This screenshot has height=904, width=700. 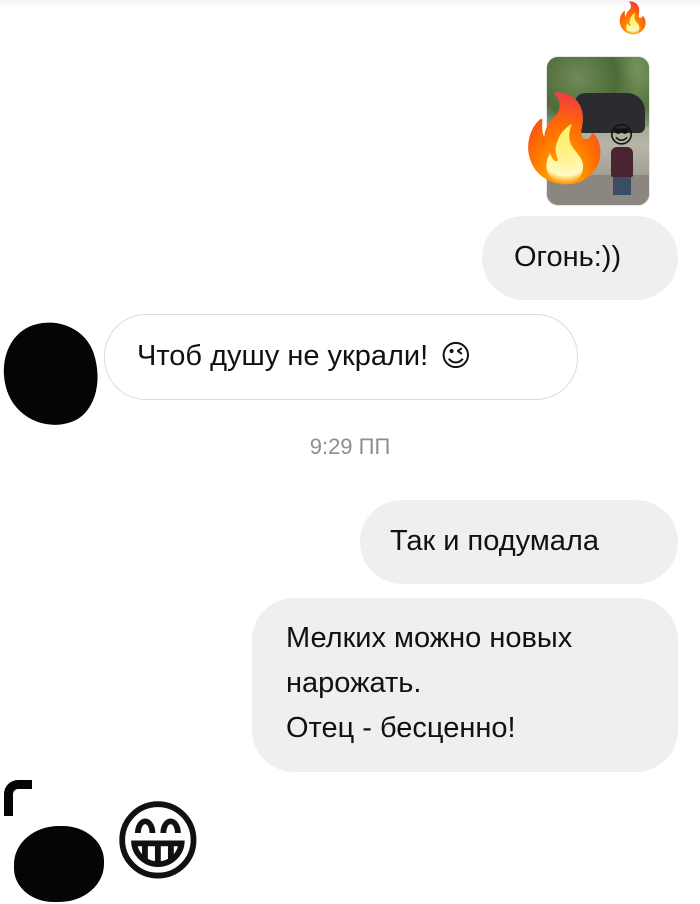 I want to click on received-message-bubble: Чтоб душу не украли! 😉, so click(x=341, y=357).